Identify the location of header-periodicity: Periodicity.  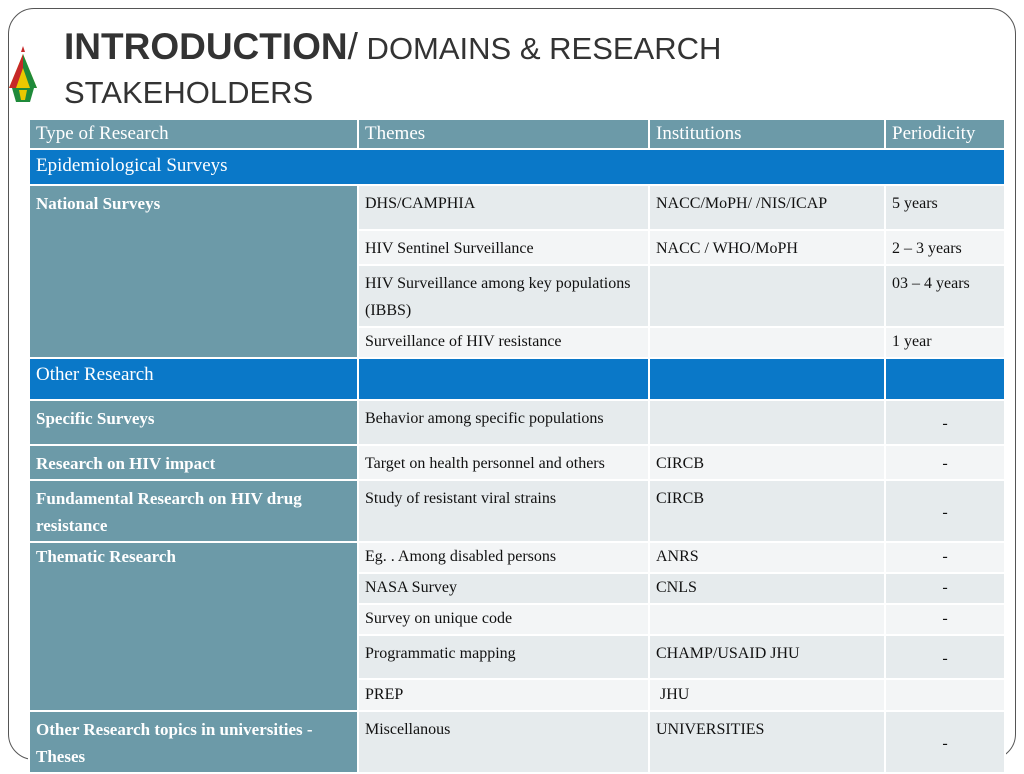
(945, 134).